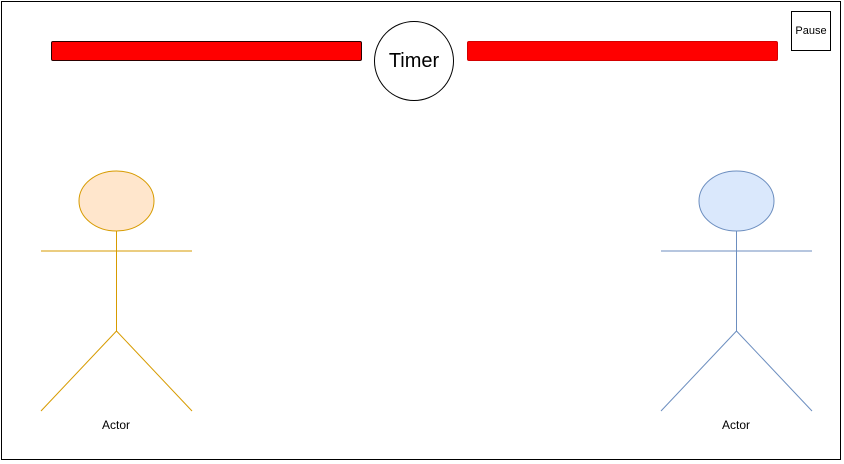  I want to click on player-1-actor, so click(116, 291).